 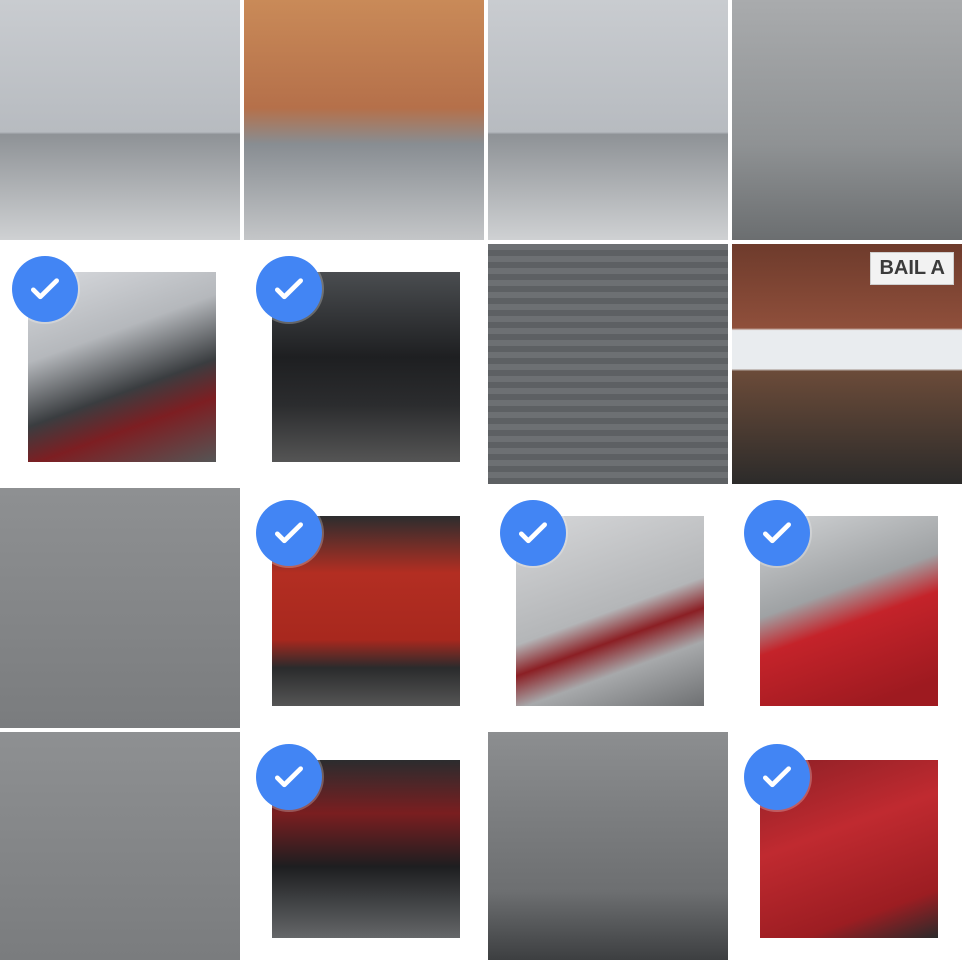 I want to click on captcha-tile-r2c2, so click(x=366, y=366).